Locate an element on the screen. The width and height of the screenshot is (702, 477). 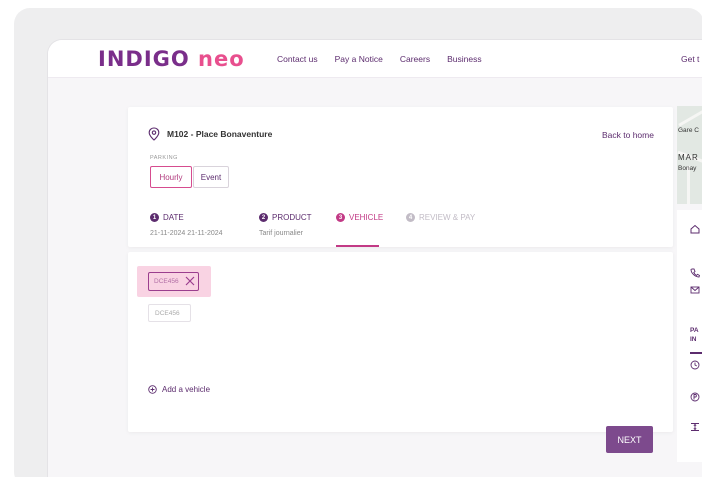
step-date-value: 21-11-2024 21-11-2024 is located at coordinates (186, 233).